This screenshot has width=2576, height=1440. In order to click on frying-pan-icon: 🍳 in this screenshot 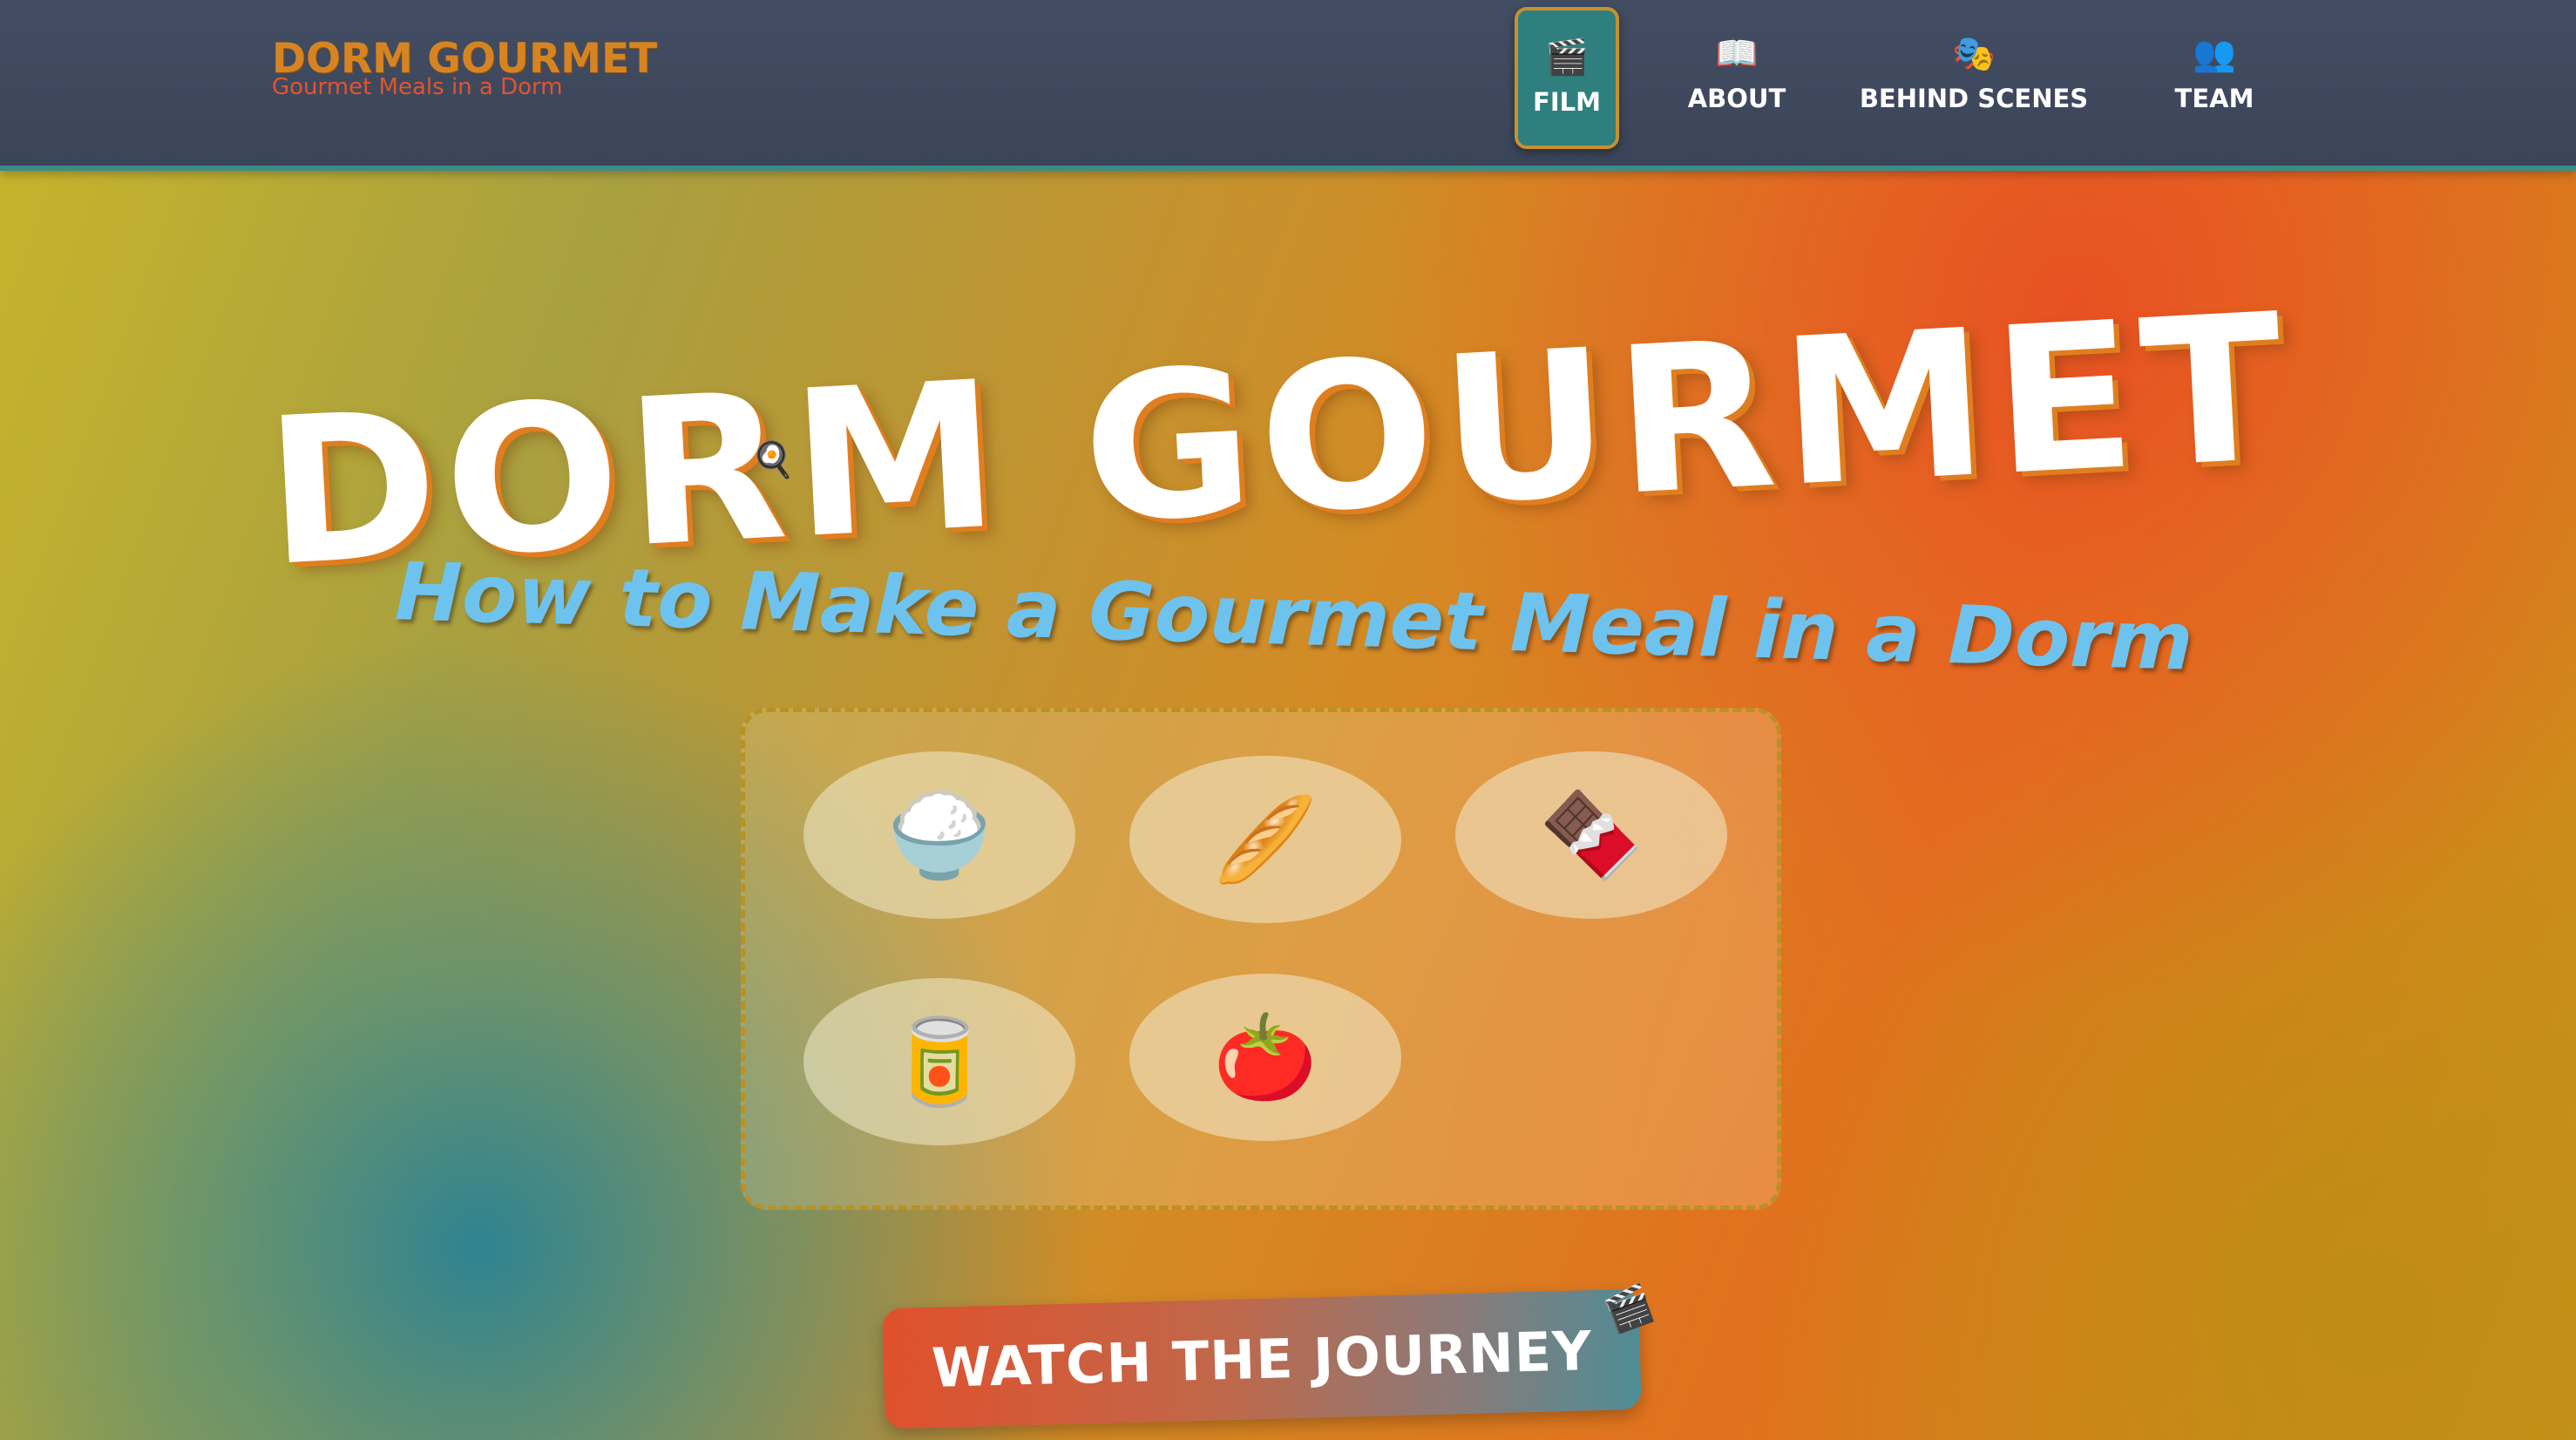, I will do `click(773, 460)`.